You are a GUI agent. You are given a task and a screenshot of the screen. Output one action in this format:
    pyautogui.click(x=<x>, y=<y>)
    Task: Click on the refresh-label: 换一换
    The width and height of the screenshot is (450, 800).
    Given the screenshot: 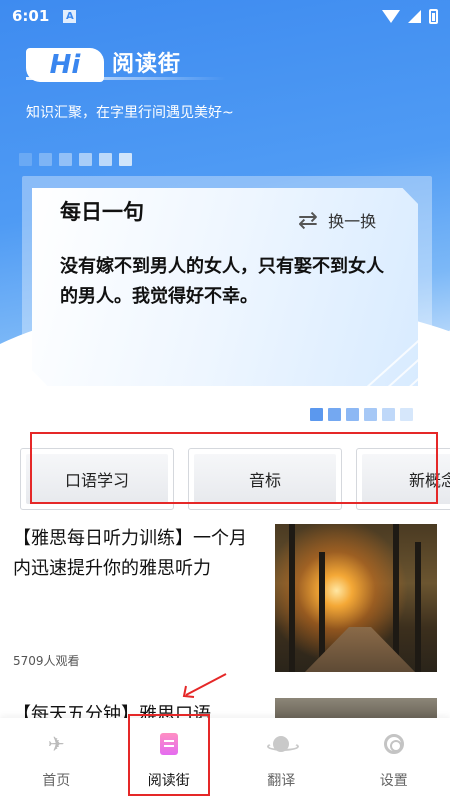 What is the action you would take?
    pyautogui.click(x=352, y=221)
    